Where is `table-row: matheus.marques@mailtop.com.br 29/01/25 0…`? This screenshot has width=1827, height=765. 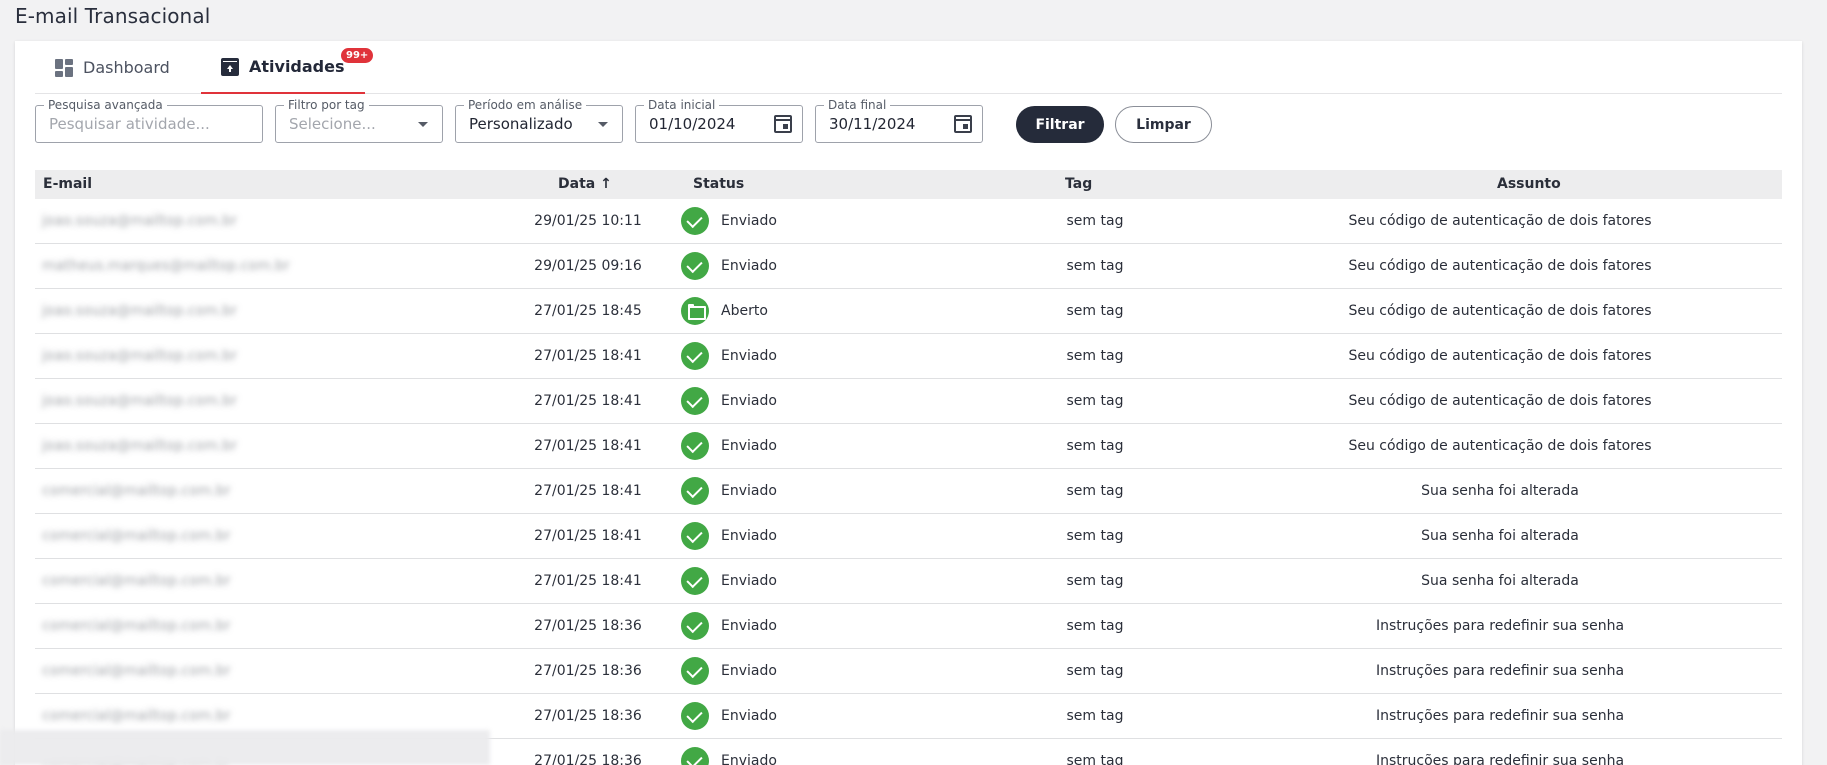 table-row: matheus.marques@mailtop.com.br 29/01/25 0… is located at coordinates (908, 266).